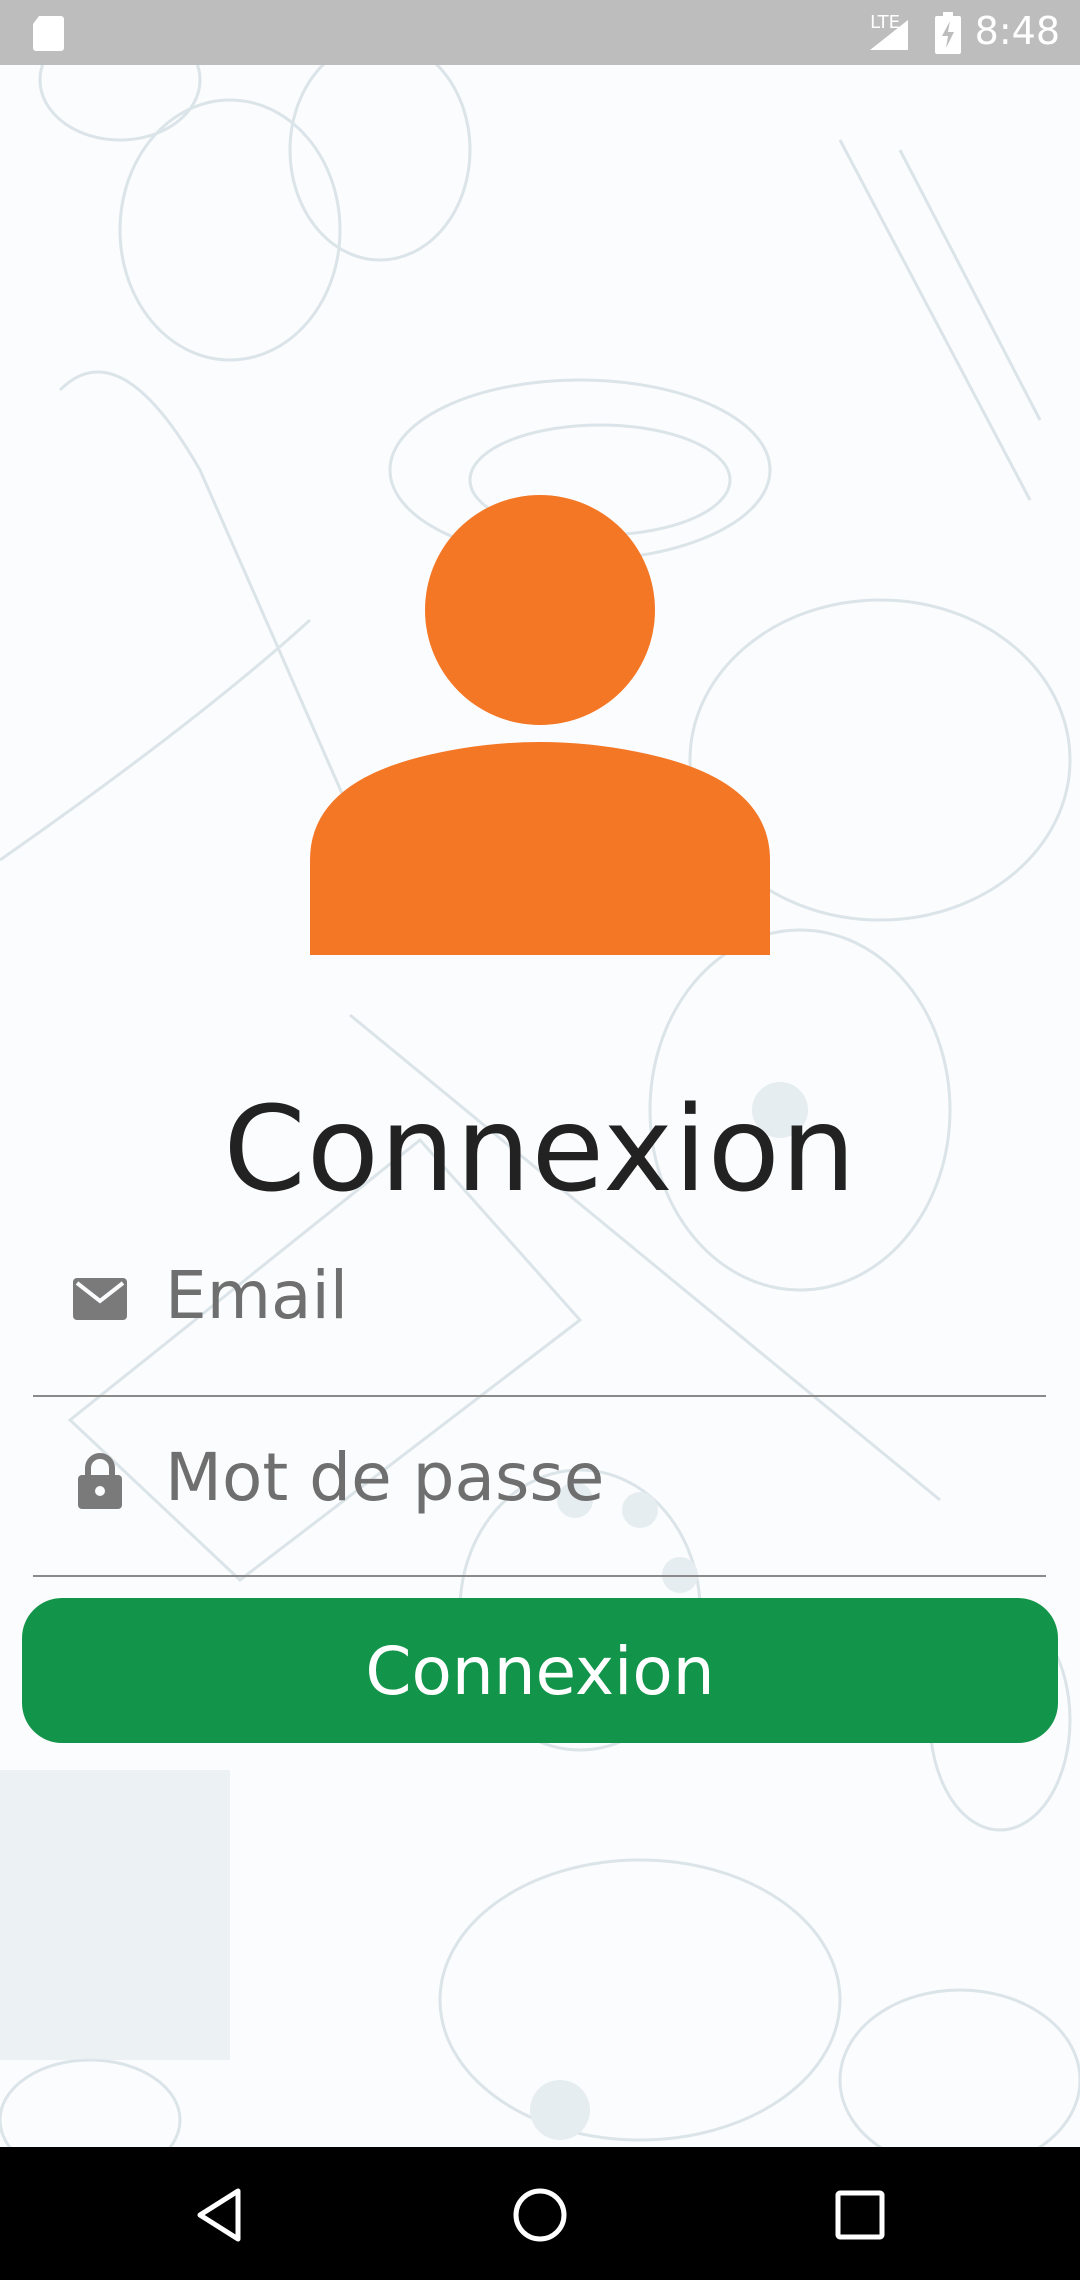  I want to click on back-icon, so click(220, 2215).